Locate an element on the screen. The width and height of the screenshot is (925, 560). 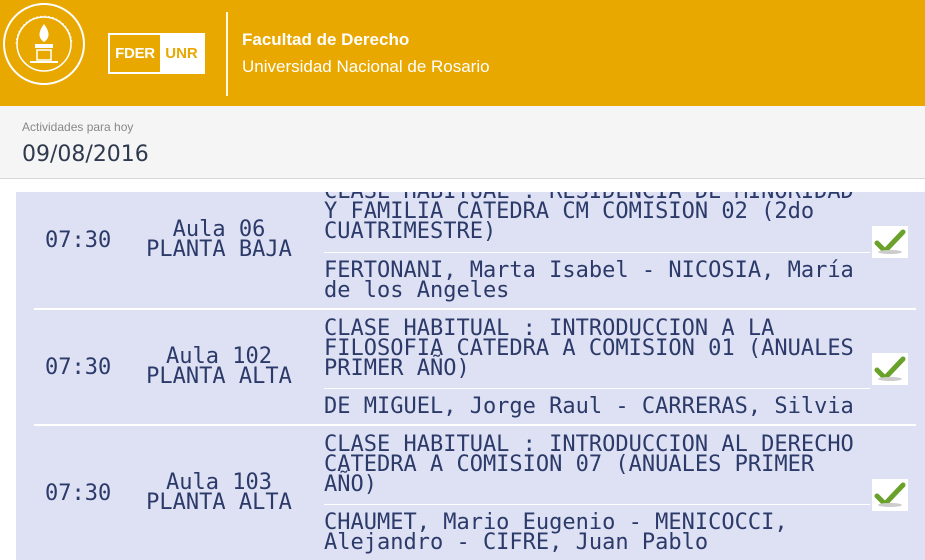
header-divider is located at coordinates (227, 54).